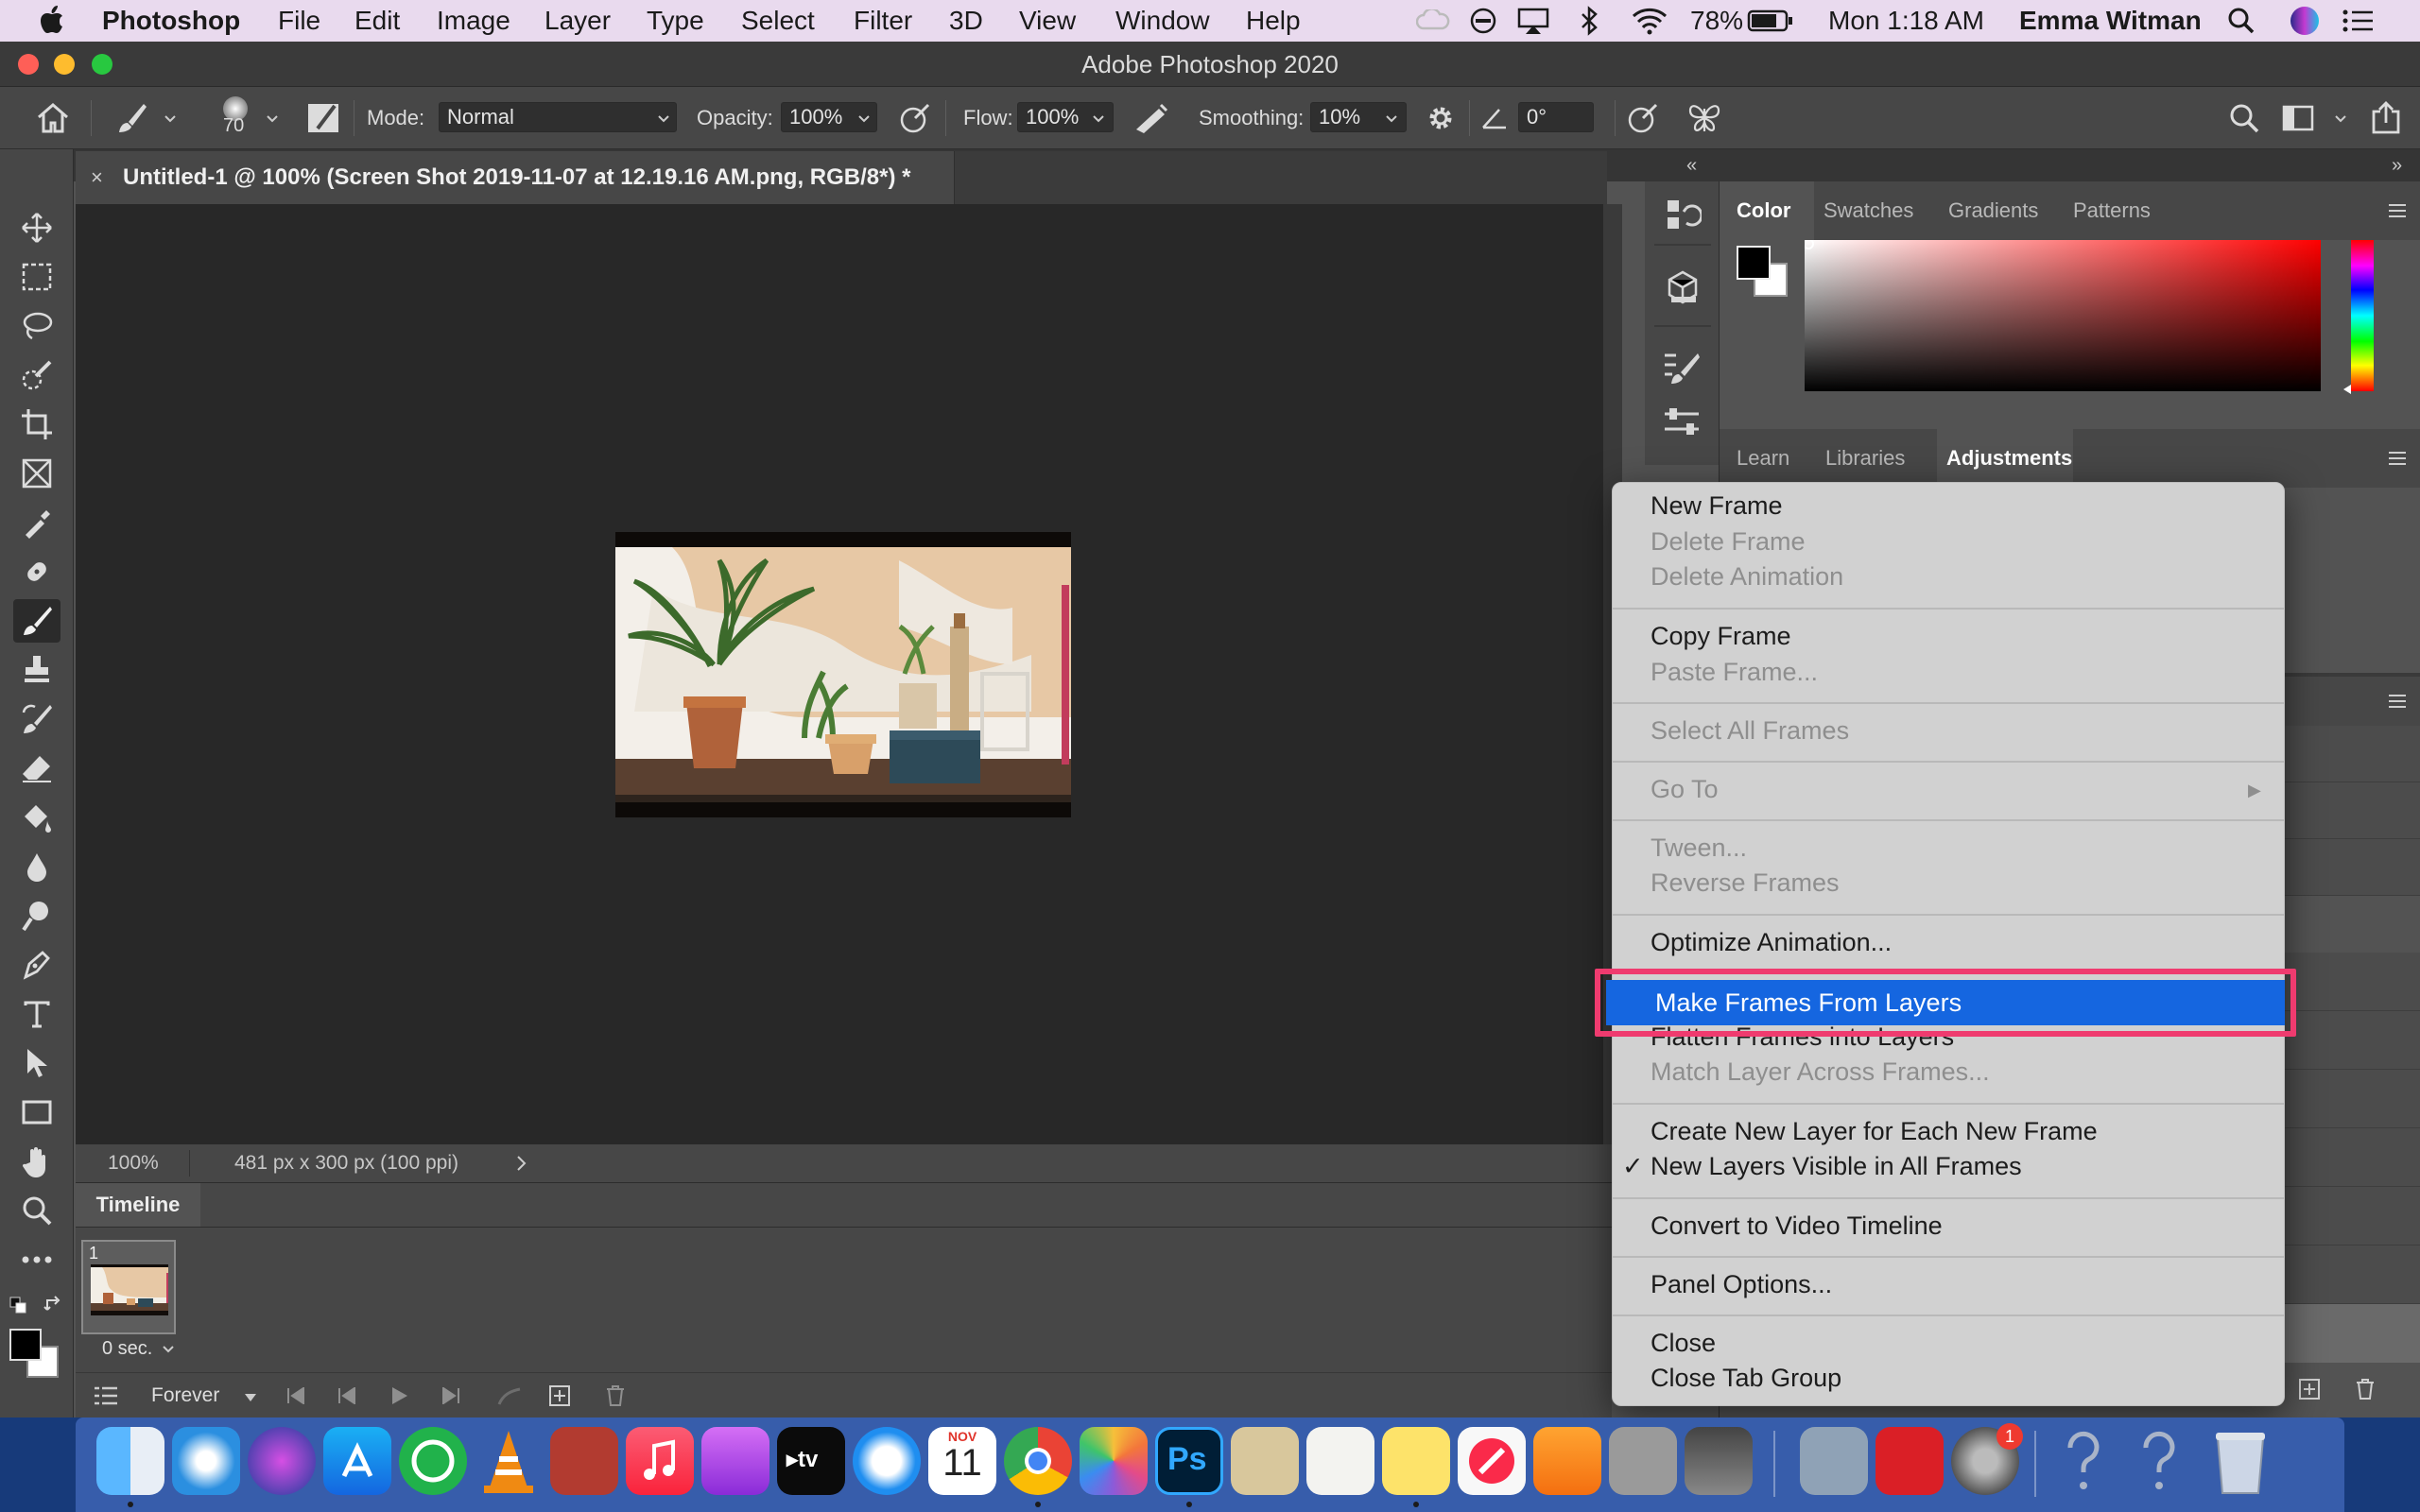 The width and height of the screenshot is (2420, 1512). Describe the element at coordinates (2110, 21) in the screenshot. I see `menubar-user: Emma Witman` at that location.